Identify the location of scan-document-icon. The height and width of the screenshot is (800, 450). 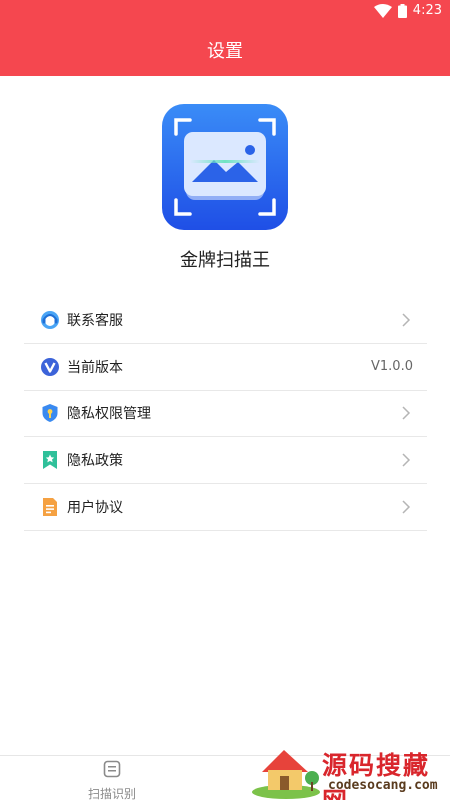
(112, 769).